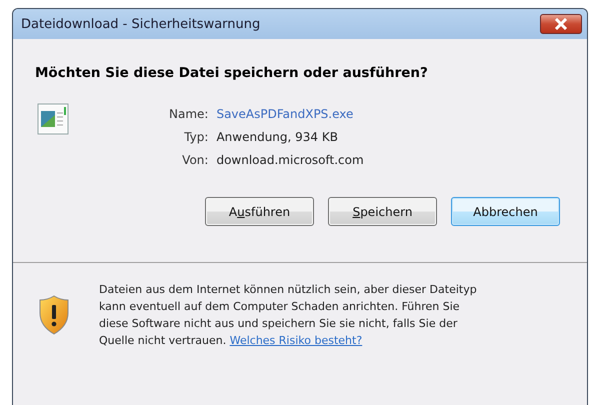 This screenshot has width=591, height=405. Describe the element at coordinates (188, 114) in the screenshot. I see `detail-label: Name:` at that location.